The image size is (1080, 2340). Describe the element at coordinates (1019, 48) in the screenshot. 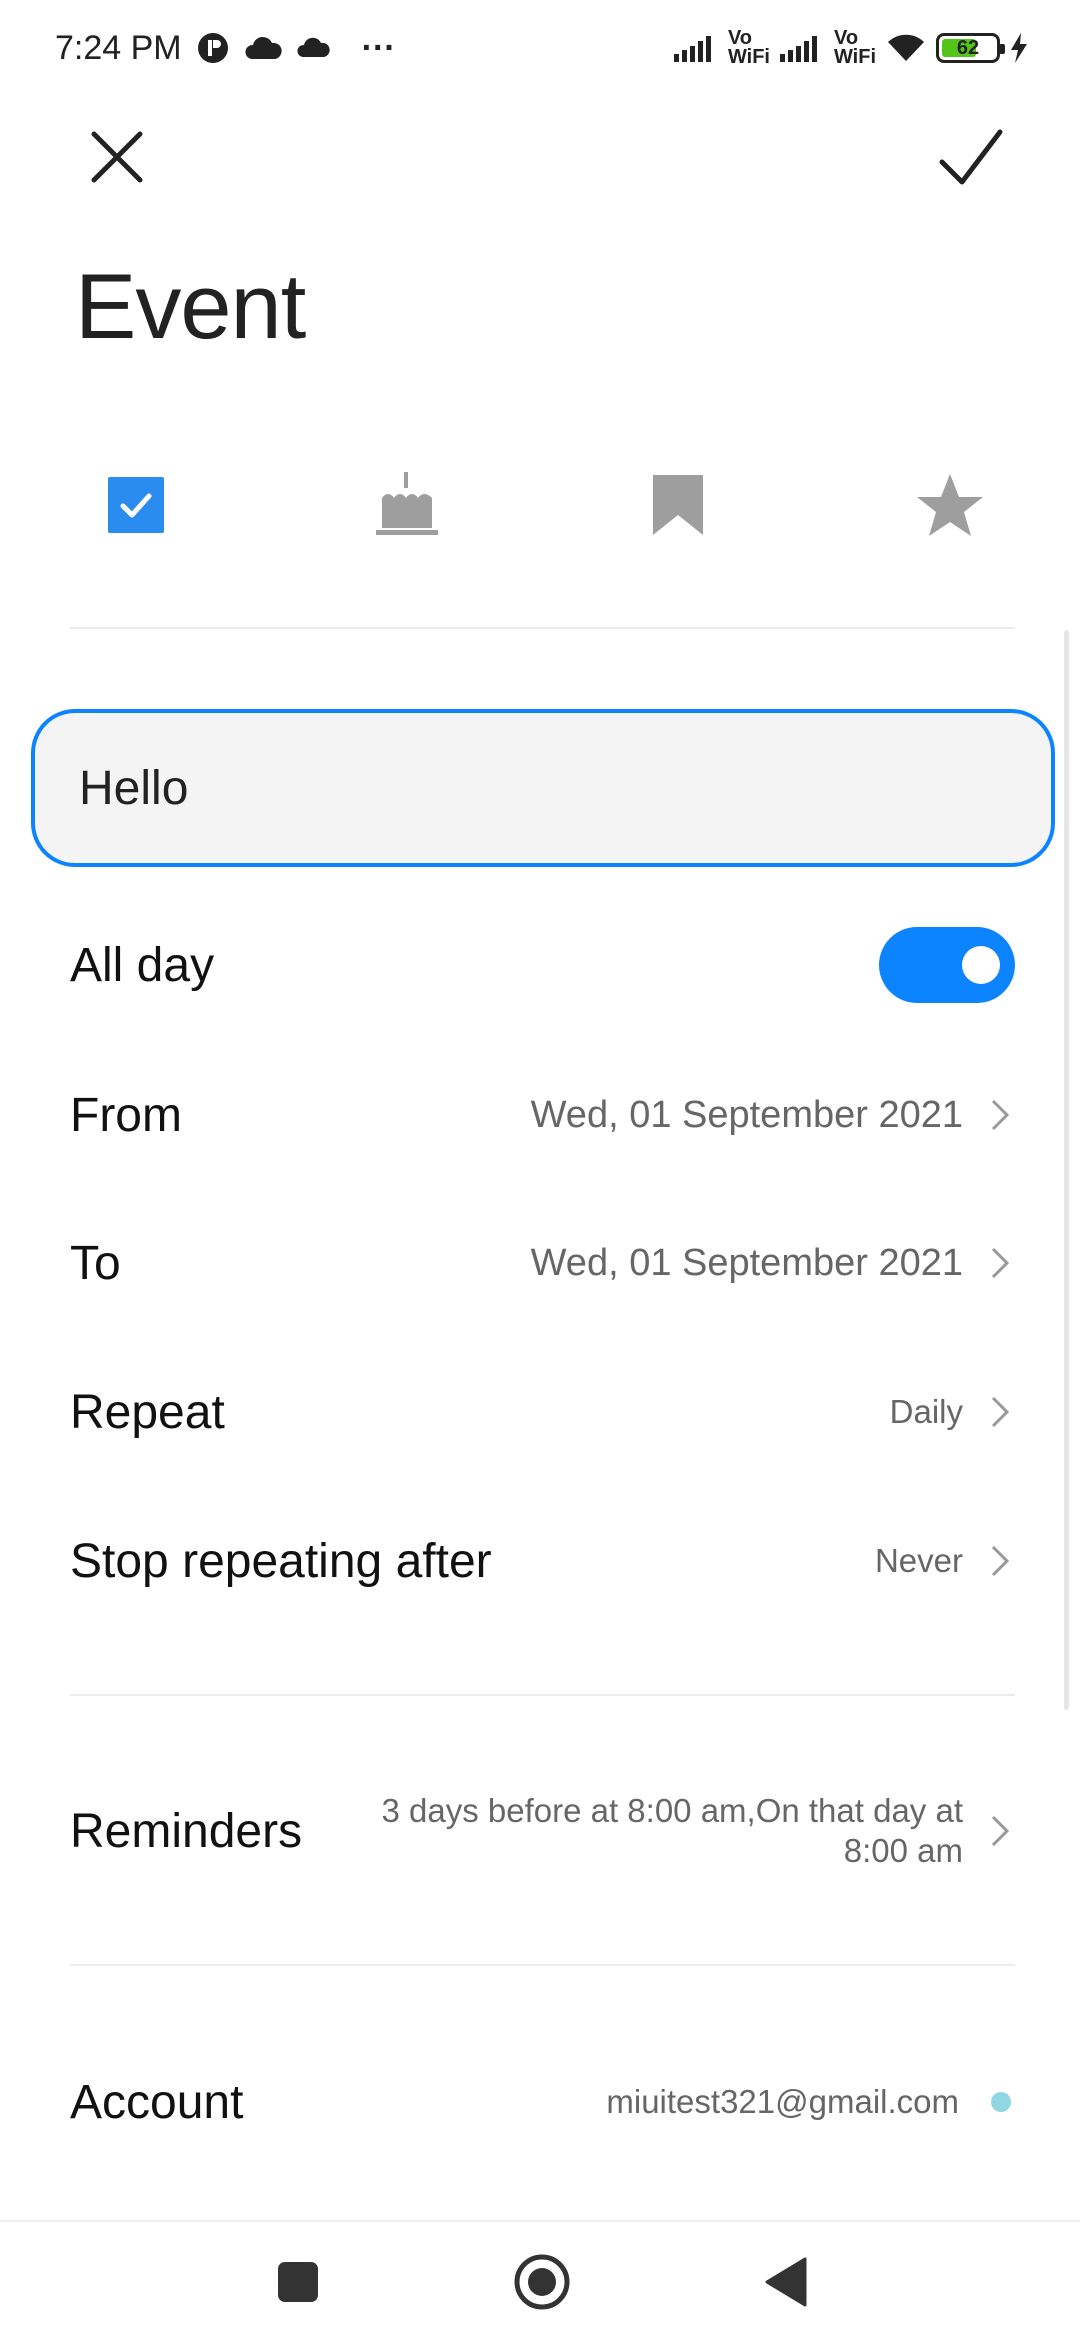

I see `charging-icon` at that location.